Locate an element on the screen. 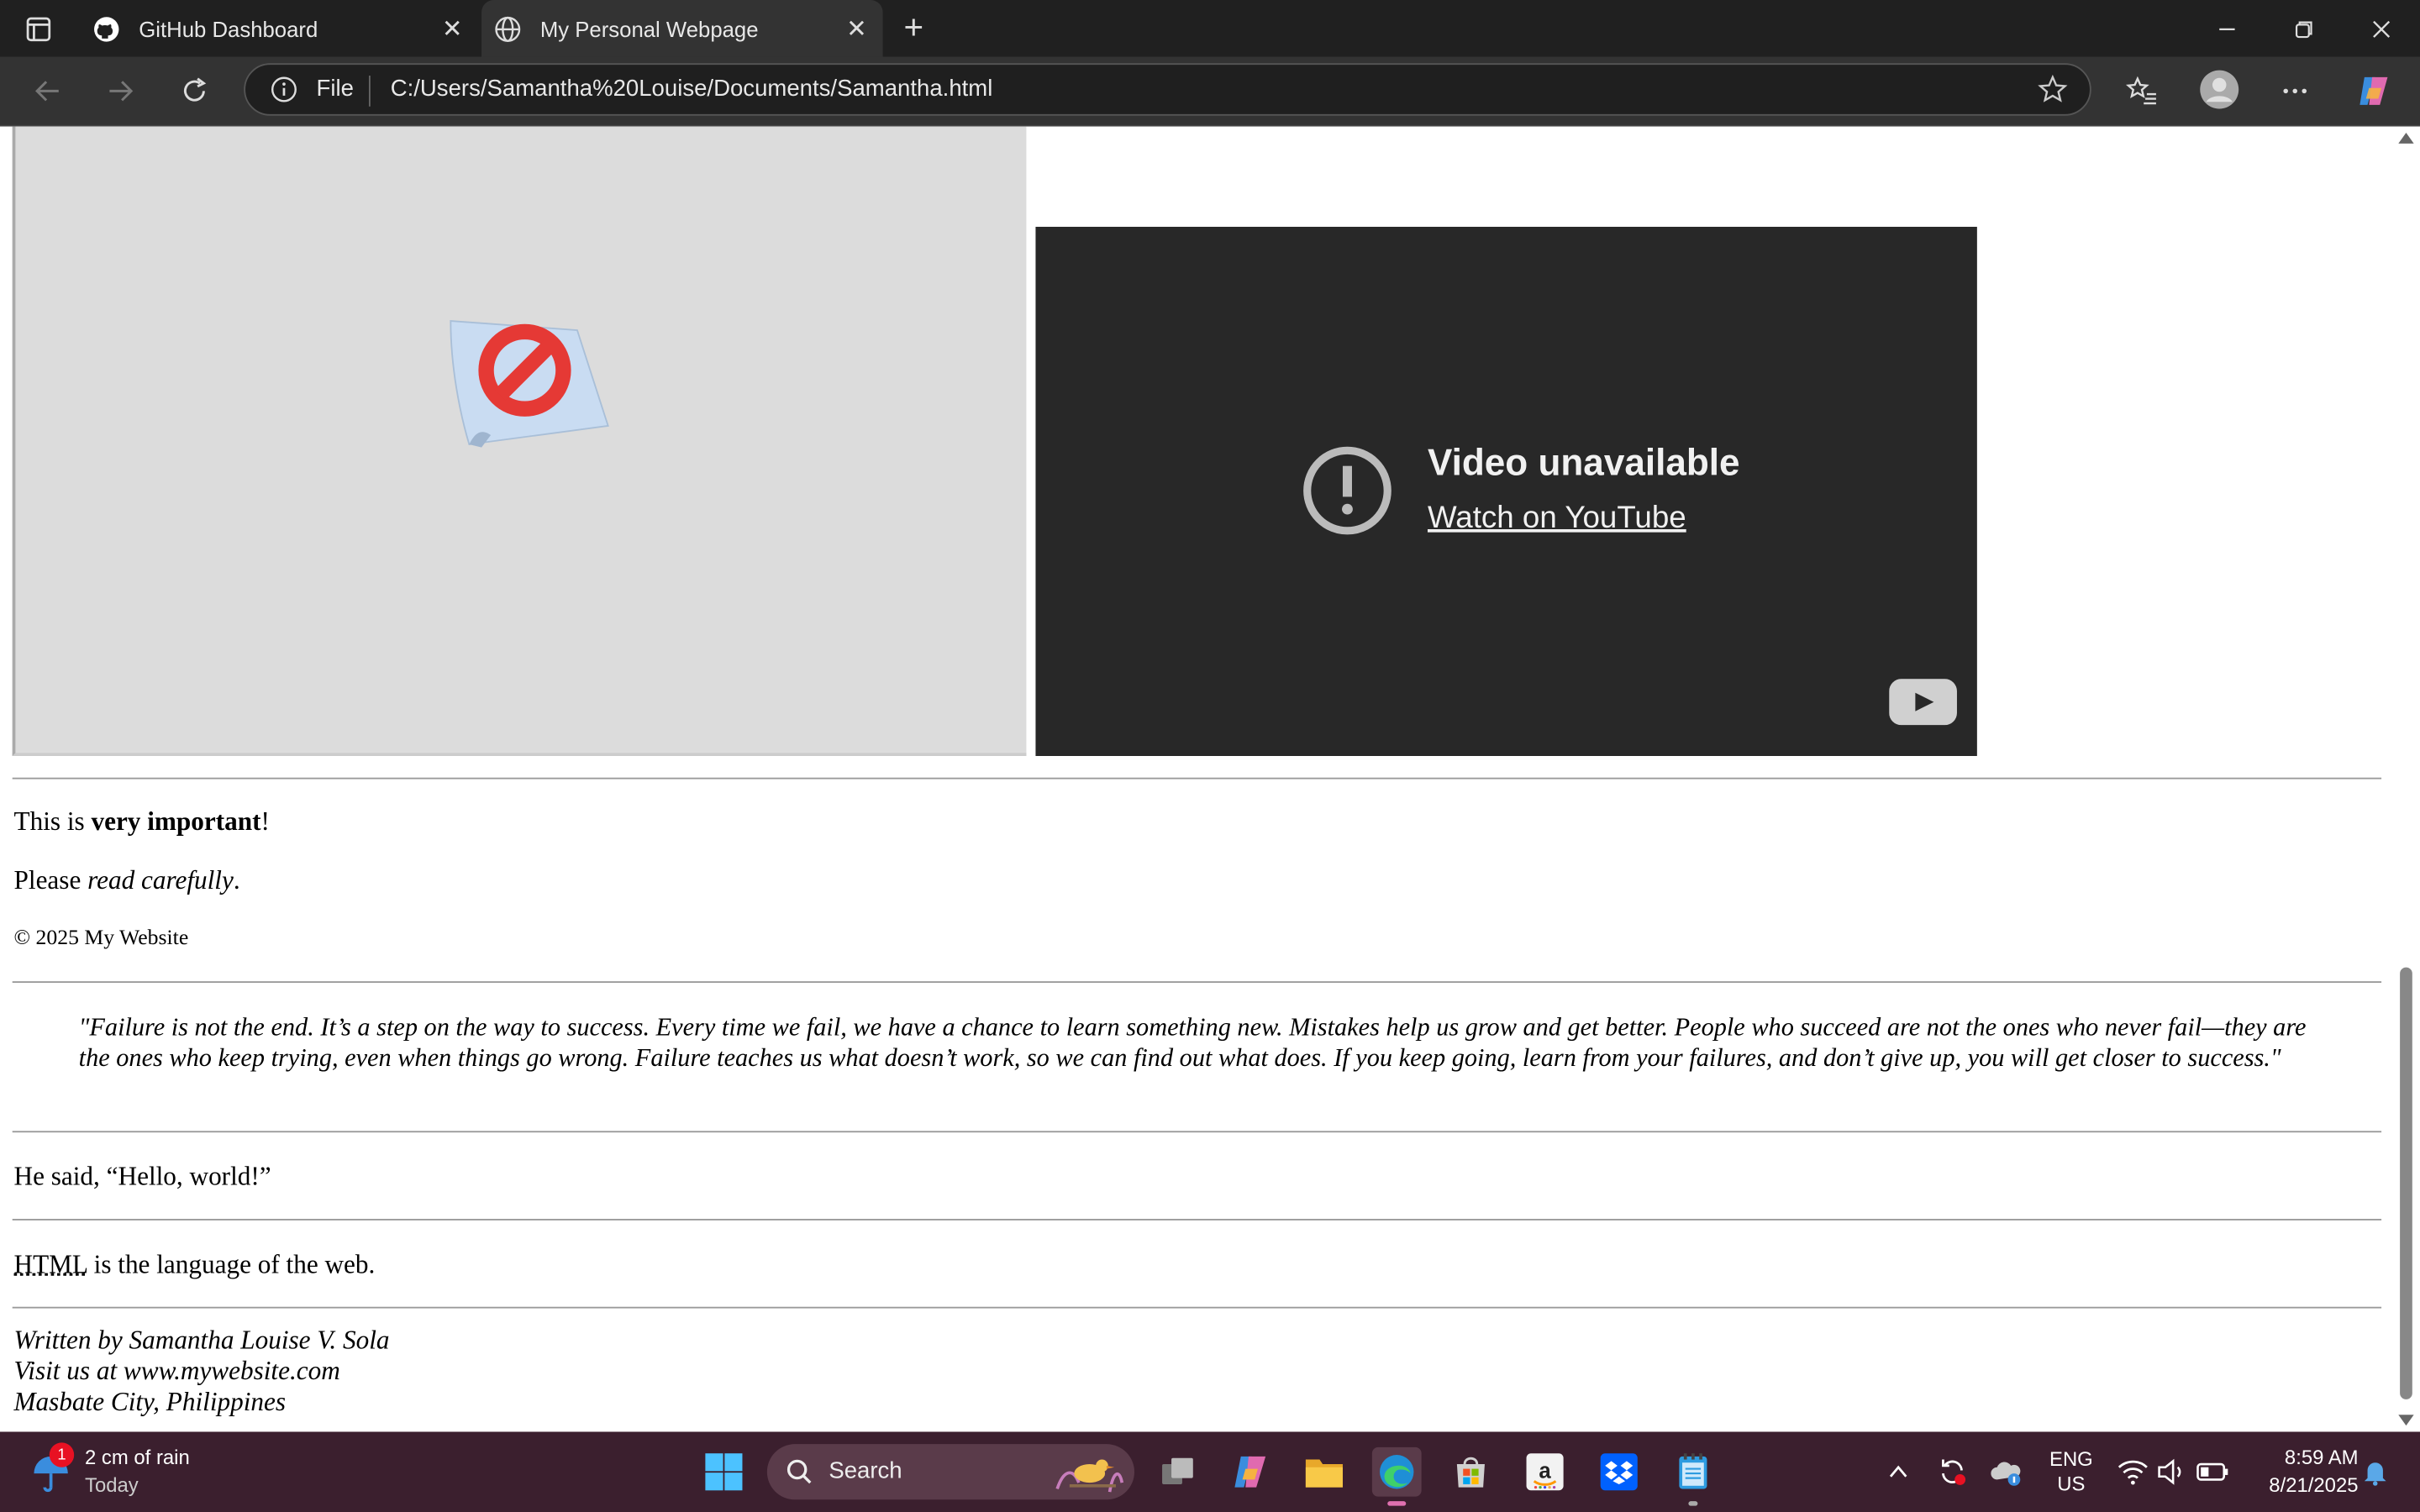 This screenshot has width=2420, height=1512. sync-icon is located at coordinates (1951, 1471).